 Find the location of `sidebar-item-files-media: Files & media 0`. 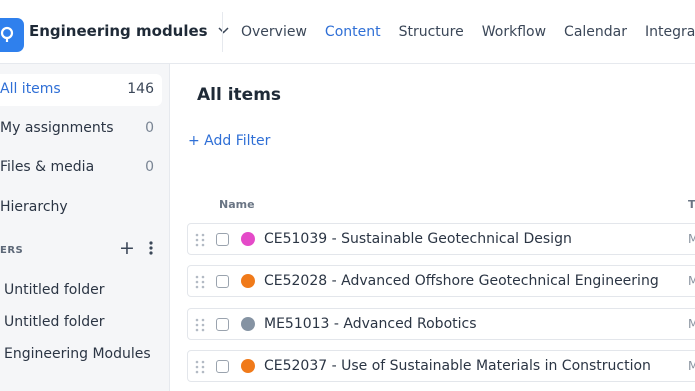

sidebar-item-files-media: Files & media 0 is located at coordinates (81, 168).